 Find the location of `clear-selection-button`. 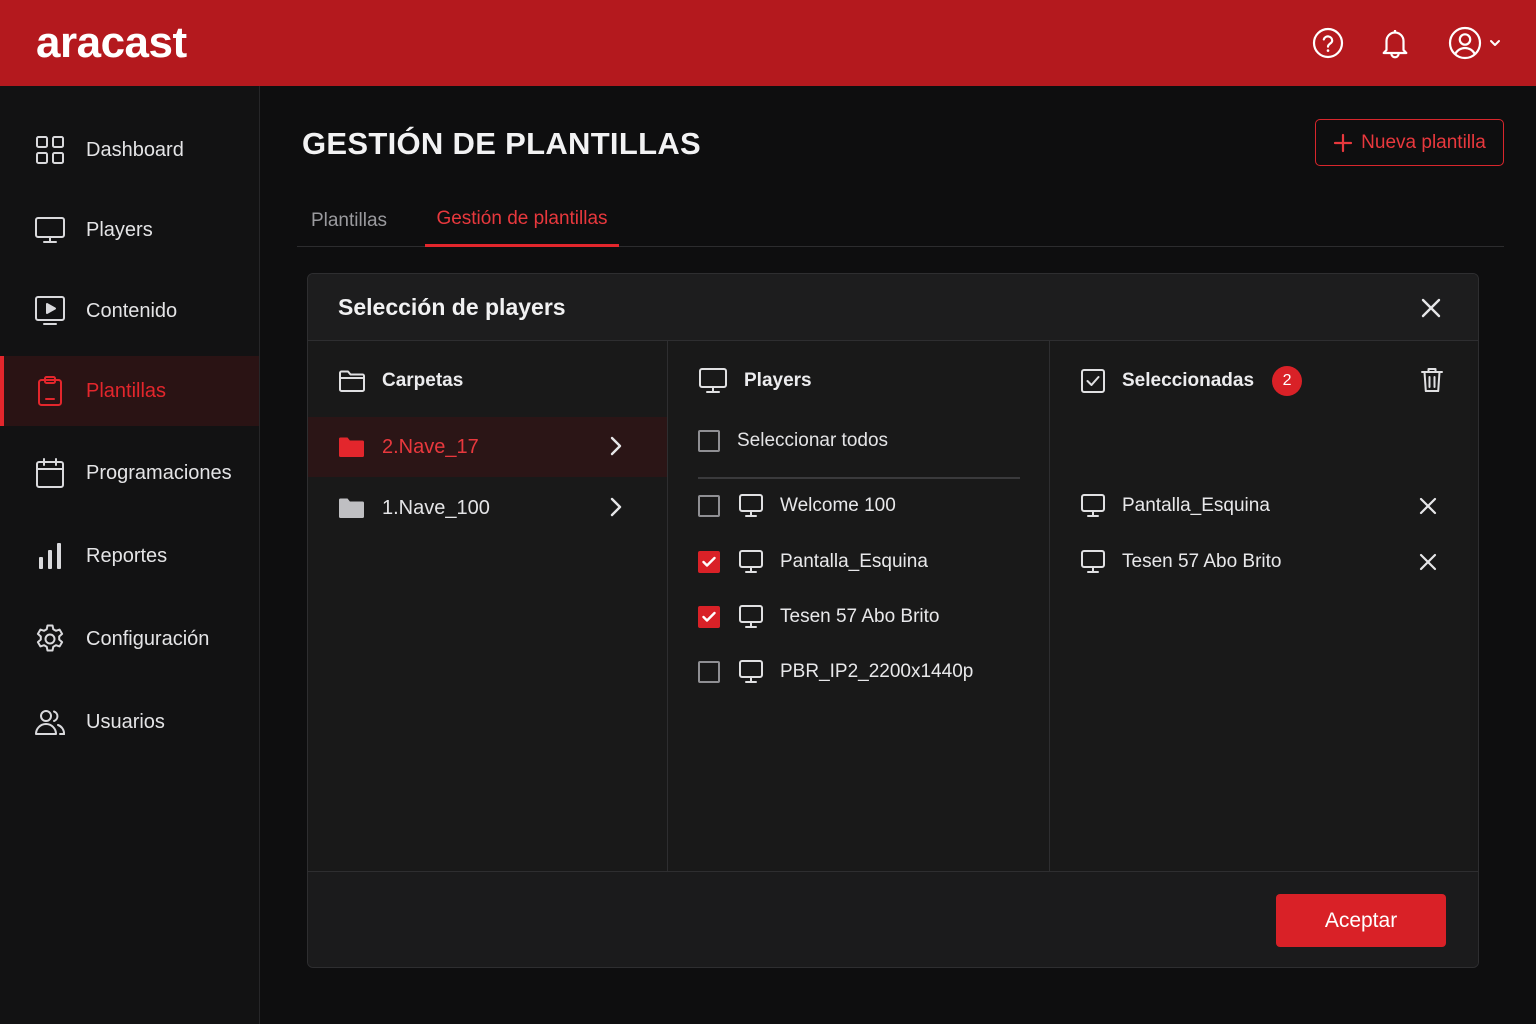

clear-selection-button is located at coordinates (1432, 380).